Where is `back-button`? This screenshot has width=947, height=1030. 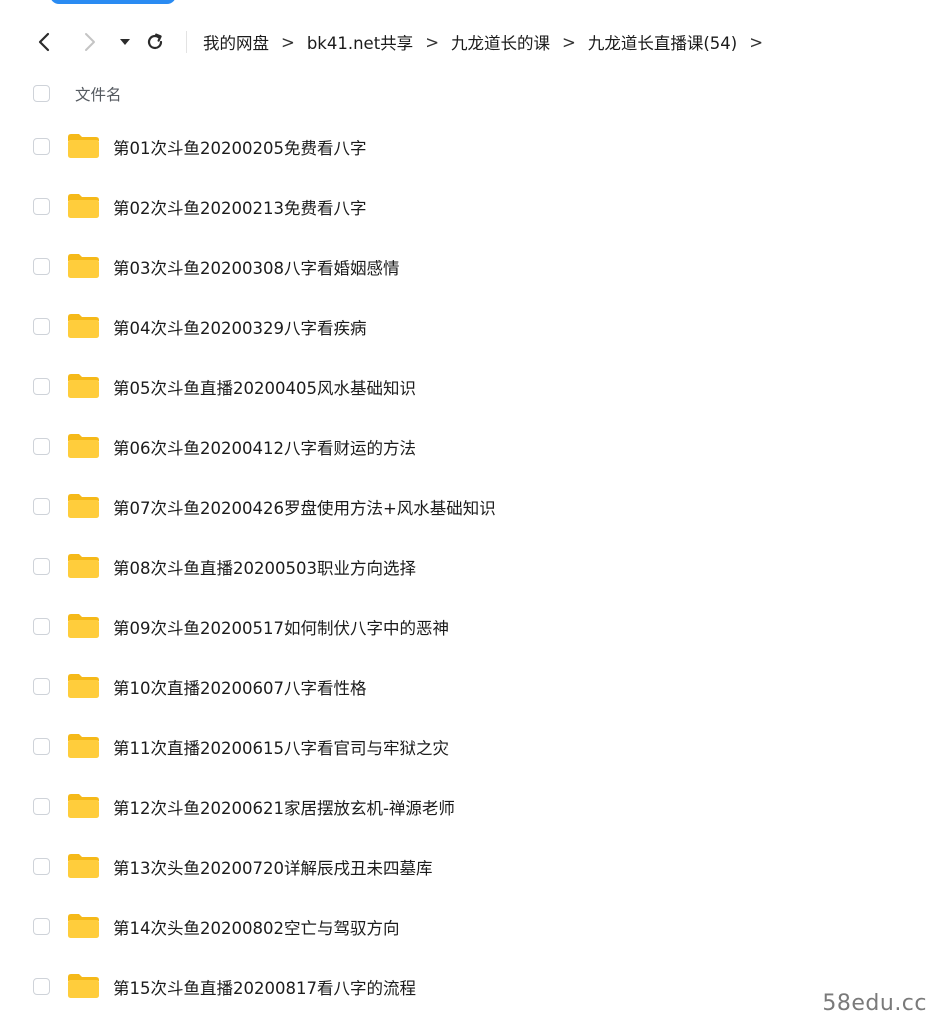
back-button is located at coordinates (44, 42).